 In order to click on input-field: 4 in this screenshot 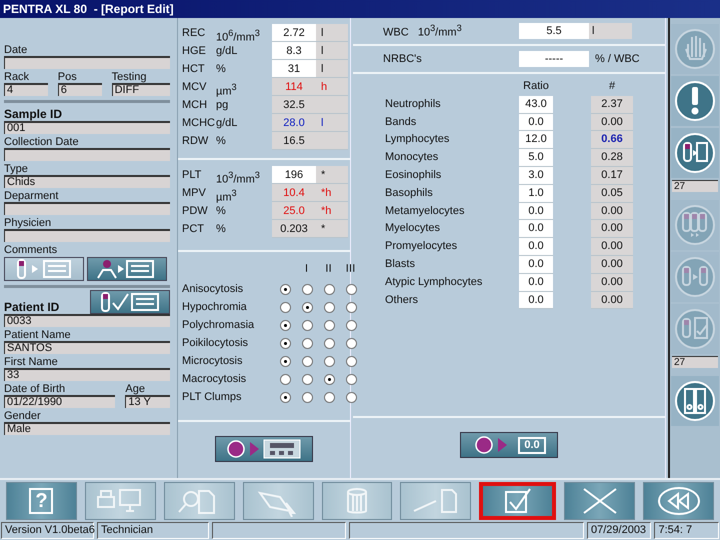, I will do `click(26, 89)`.